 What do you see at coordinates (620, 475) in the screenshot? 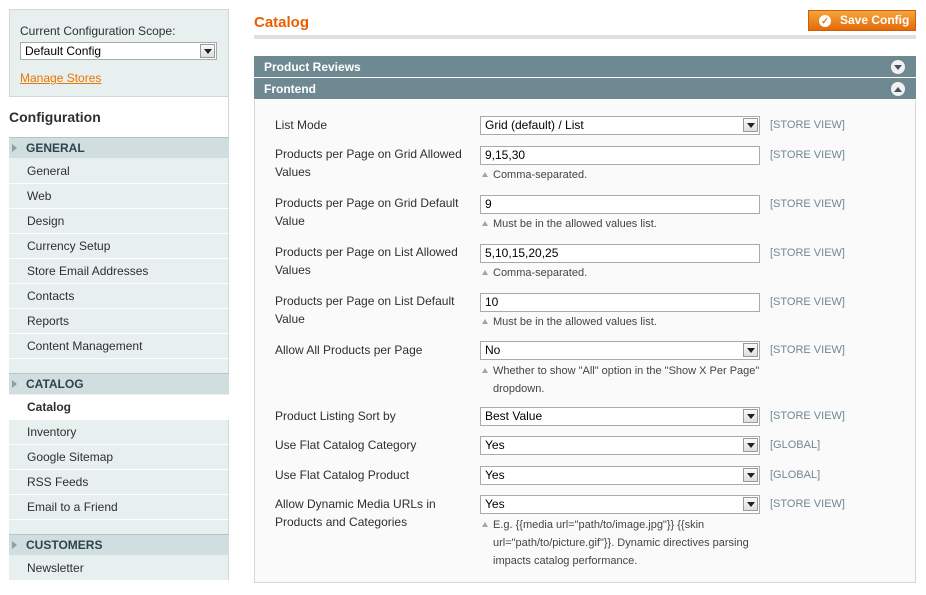
I see `flat-catalog-product-select: Yes` at bounding box center [620, 475].